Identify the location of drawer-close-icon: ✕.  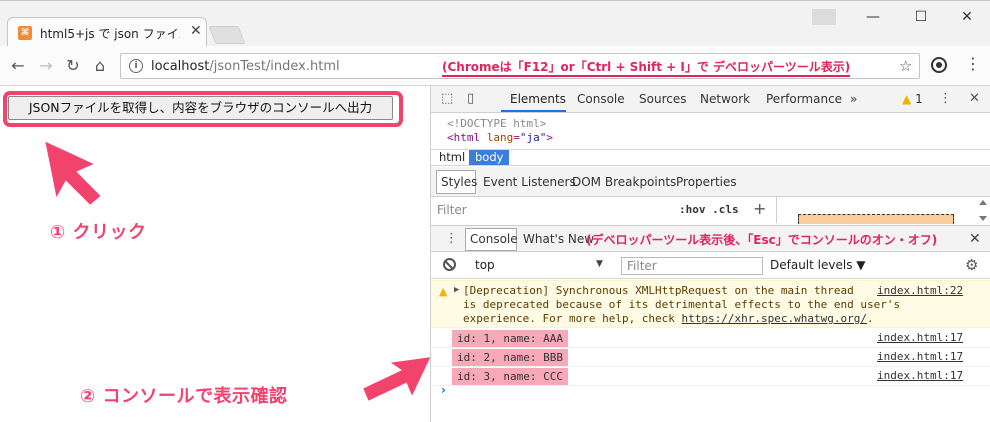
(975, 239).